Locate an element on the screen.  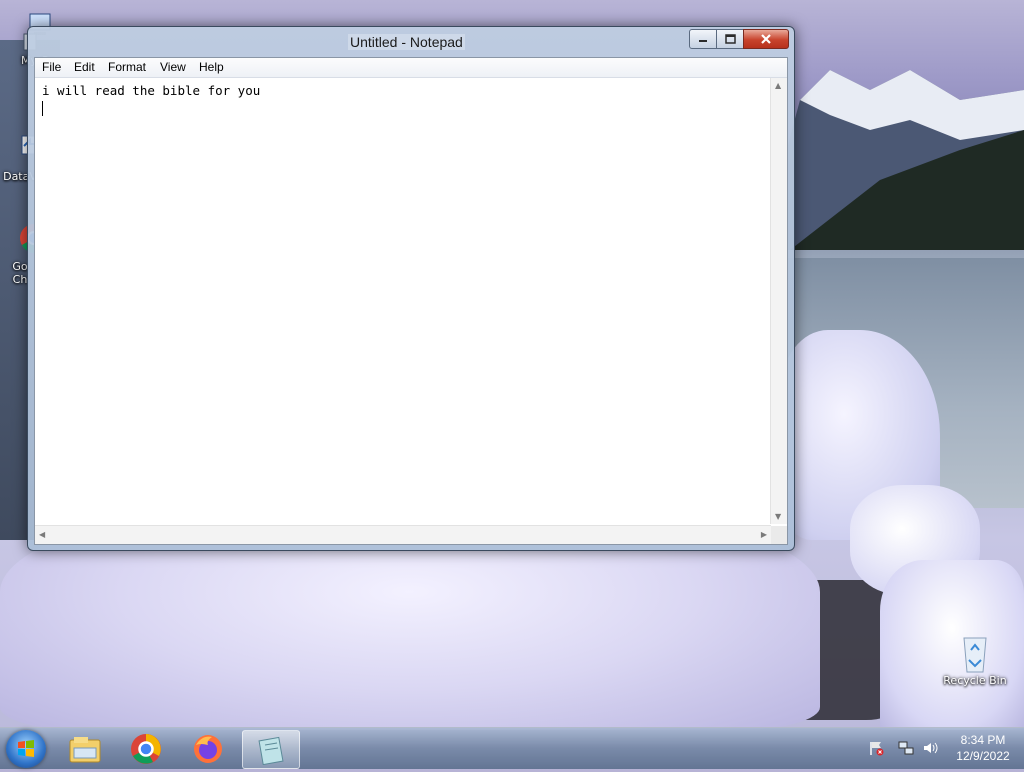
taskbar: 8:34 PM 12/9/2022 is located at coordinates (512, 748).